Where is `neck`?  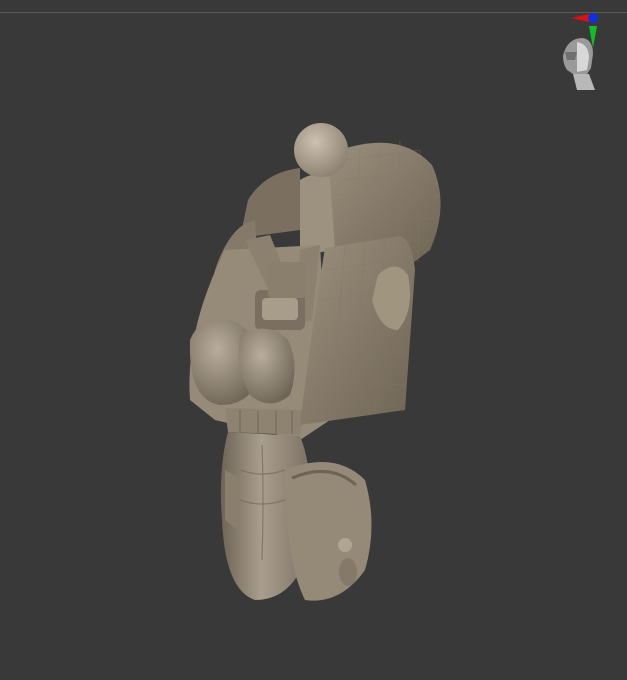
neck is located at coordinates (317, 214).